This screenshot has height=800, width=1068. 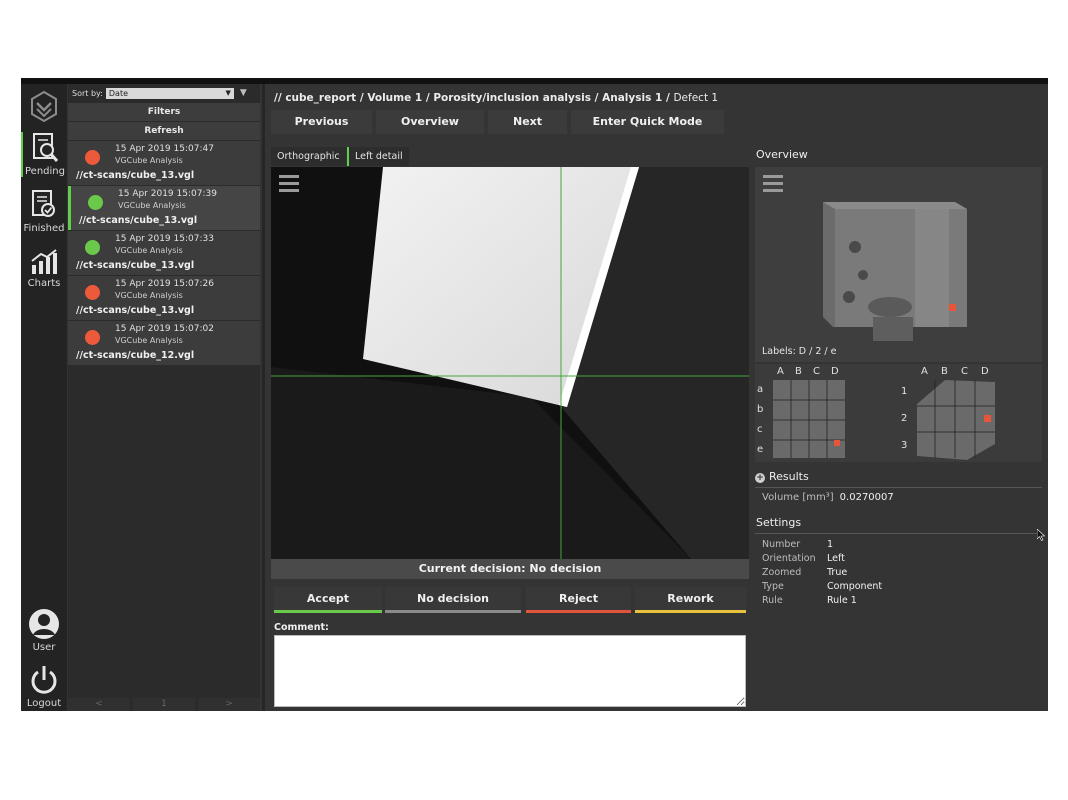 I want to click on volume-value: 0.0270007, so click(x=866, y=497).